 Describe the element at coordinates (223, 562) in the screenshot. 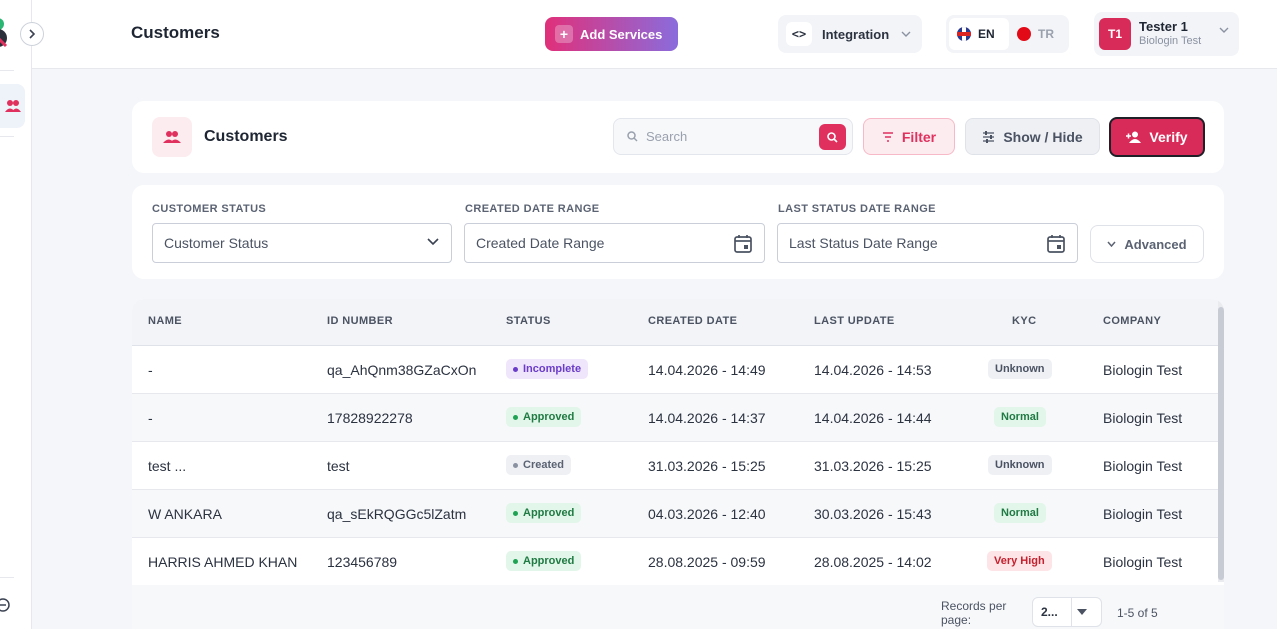

I see `cell-name: HARRIS AHMED KHAN` at that location.